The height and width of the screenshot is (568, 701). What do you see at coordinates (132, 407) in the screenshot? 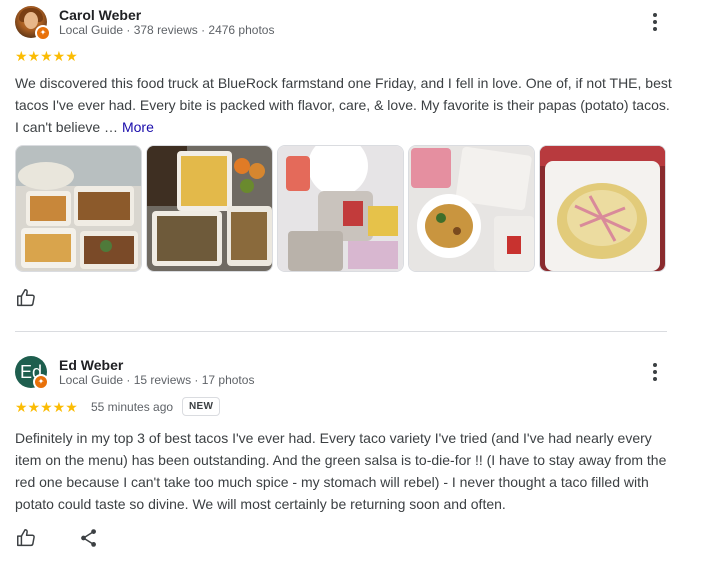
I see `review-time: 55 minutes ago` at bounding box center [132, 407].